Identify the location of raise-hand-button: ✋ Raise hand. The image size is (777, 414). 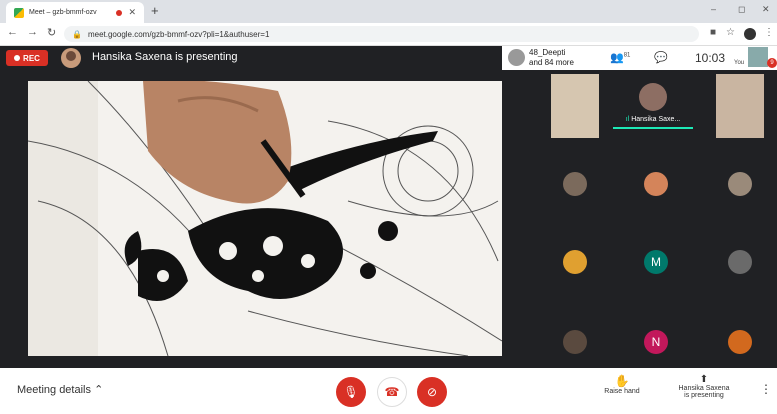
(622, 384).